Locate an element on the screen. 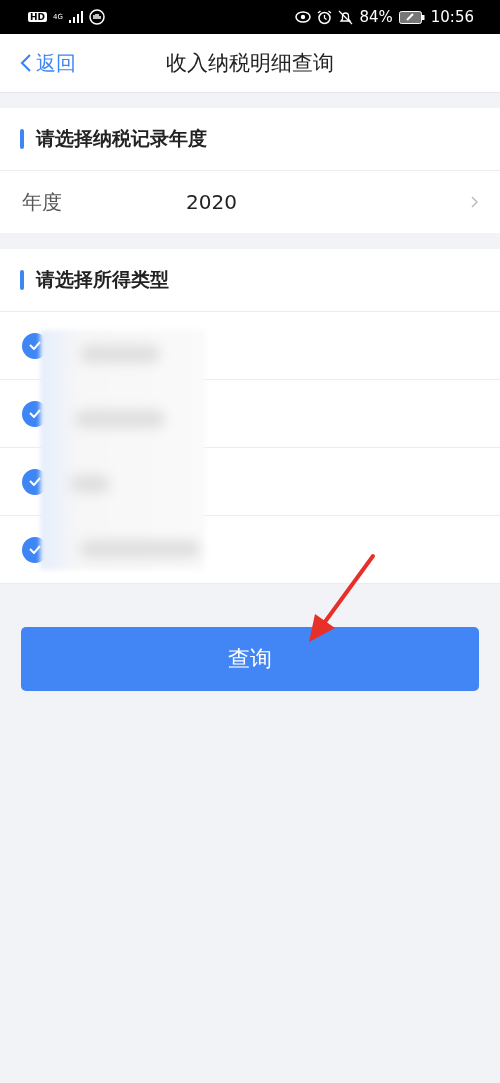  hd-badge: HD is located at coordinates (37, 17).